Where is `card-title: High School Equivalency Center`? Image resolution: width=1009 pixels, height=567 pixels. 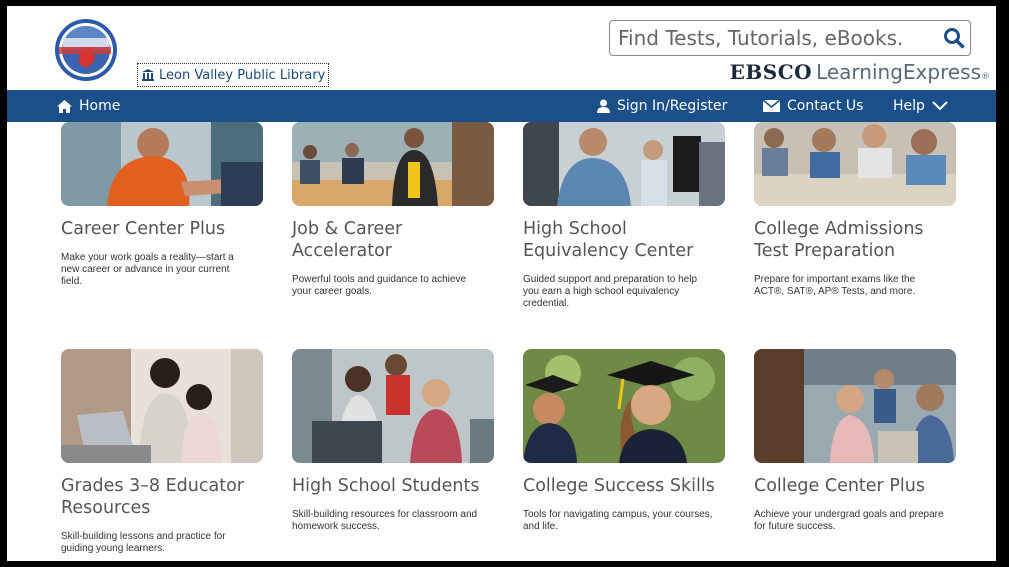
card-title: High School Equivalency Center is located at coordinates (626, 240).